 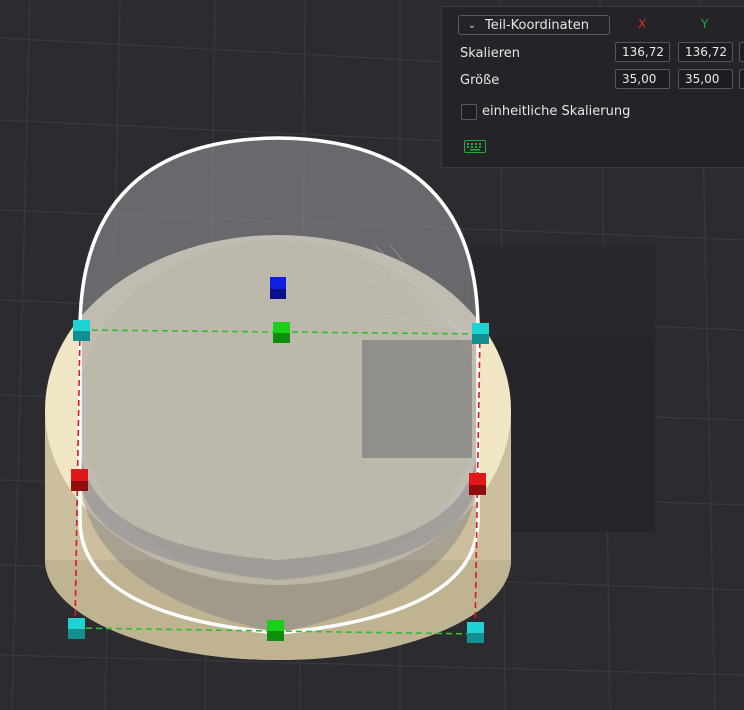 What do you see at coordinates (741, 79) in the screenshot?
I see `size-z-field` at bounding box center [741, 79].